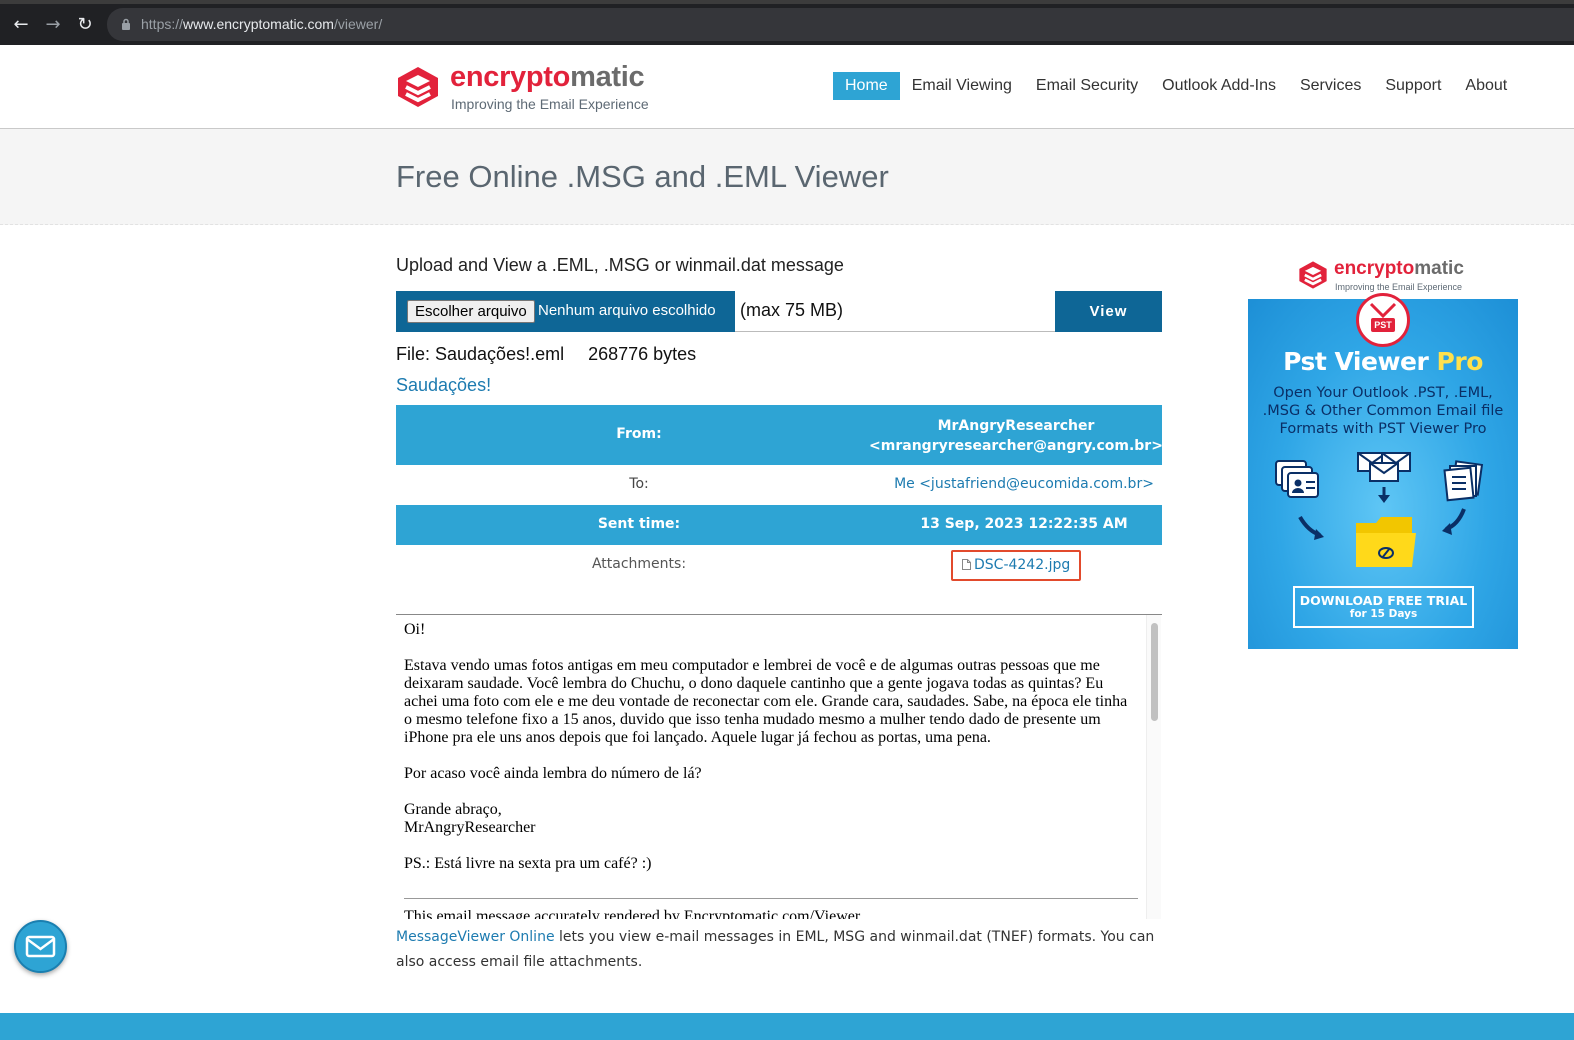 The height and width of the screenshot is (1040, 1574). I want to click on logo-wordmark: encryptomatic, so click(547, 77).